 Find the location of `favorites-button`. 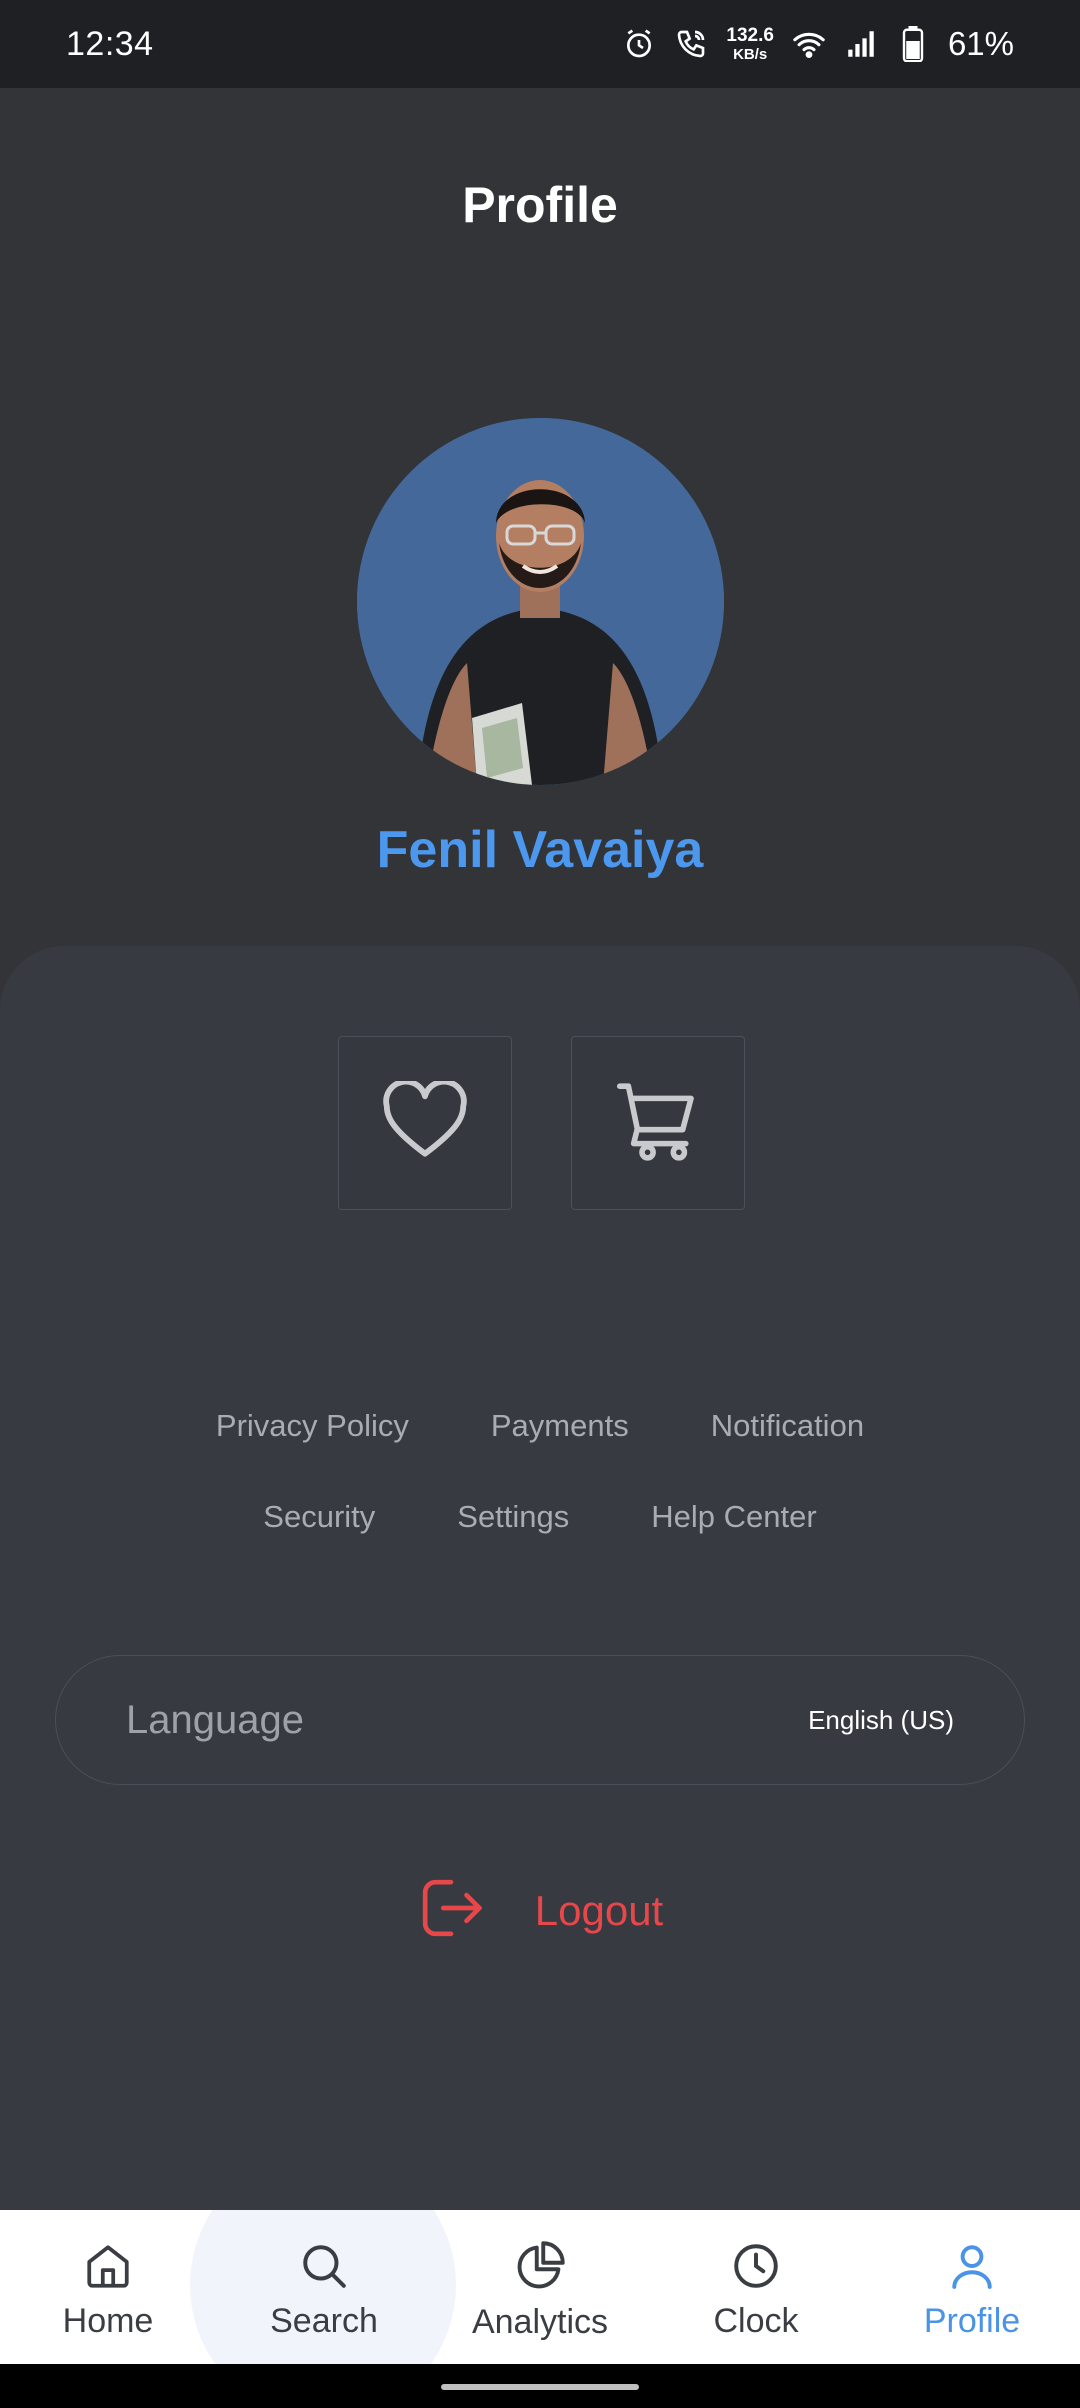

favorites-button is located at coordinates (425, 1123).